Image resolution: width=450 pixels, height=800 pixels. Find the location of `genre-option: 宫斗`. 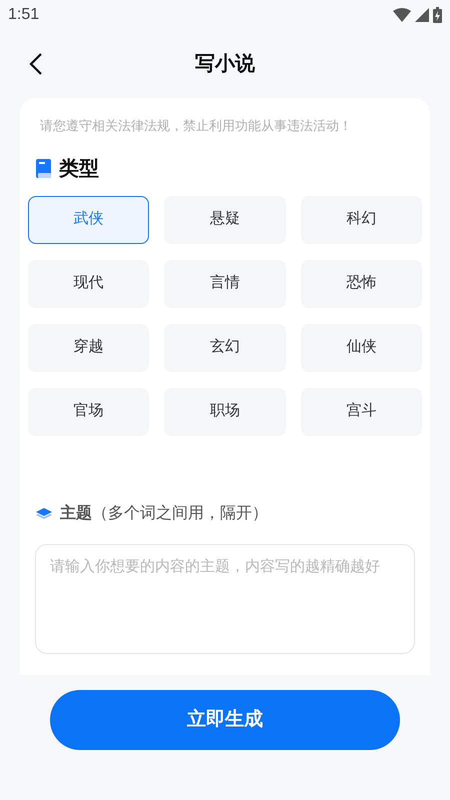

genre-option: 宫斗 is located at coordinates (361, 412).